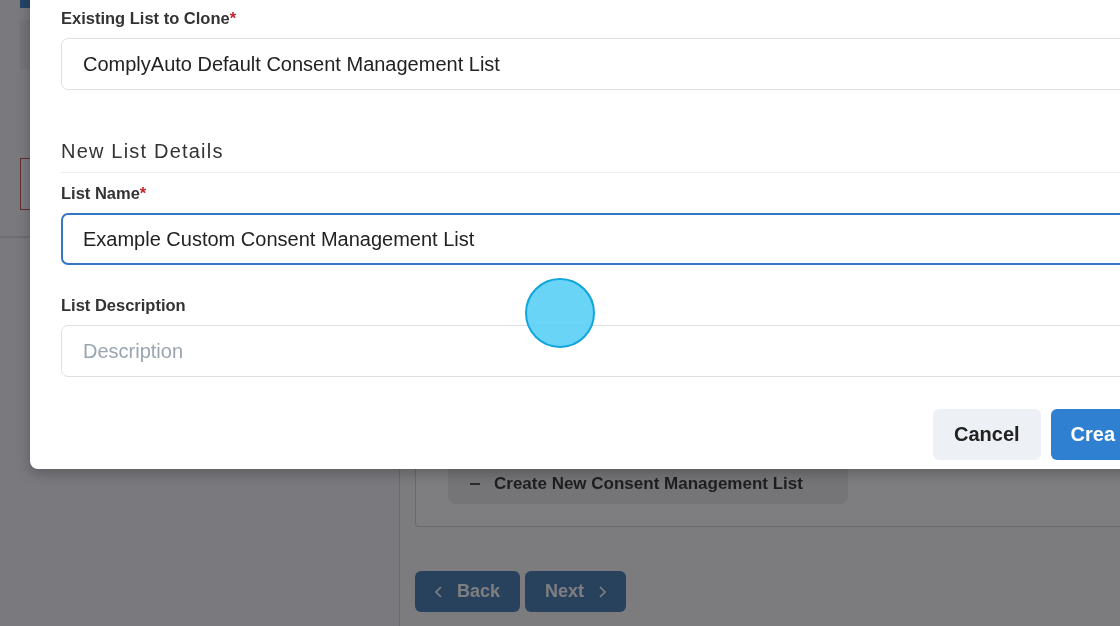  What do you see at coordinates (439, 591) in the screenshot?
I see `chevron-left-icon` at bounding box center [439, 591].